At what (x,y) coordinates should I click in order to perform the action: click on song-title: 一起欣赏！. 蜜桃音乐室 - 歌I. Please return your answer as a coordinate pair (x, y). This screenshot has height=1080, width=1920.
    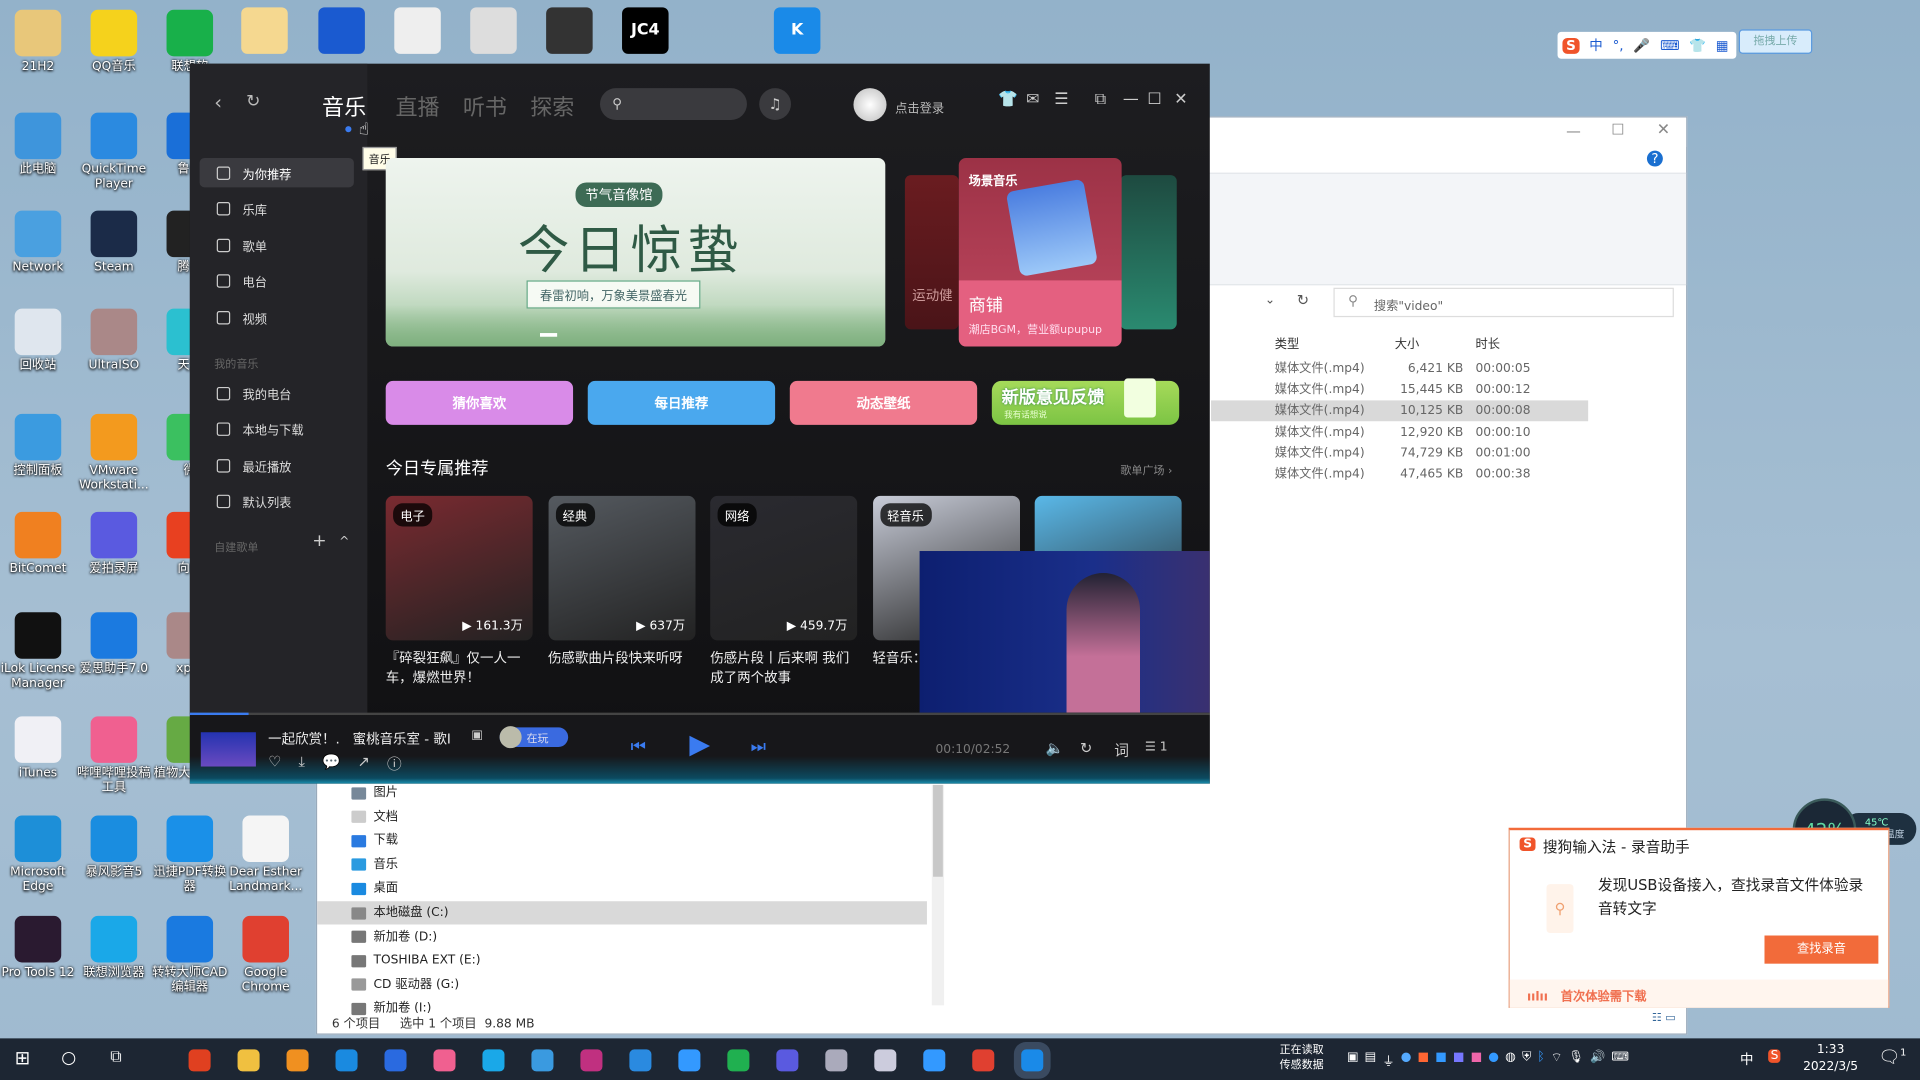
    Looking at the image, I should click on (359, 739).